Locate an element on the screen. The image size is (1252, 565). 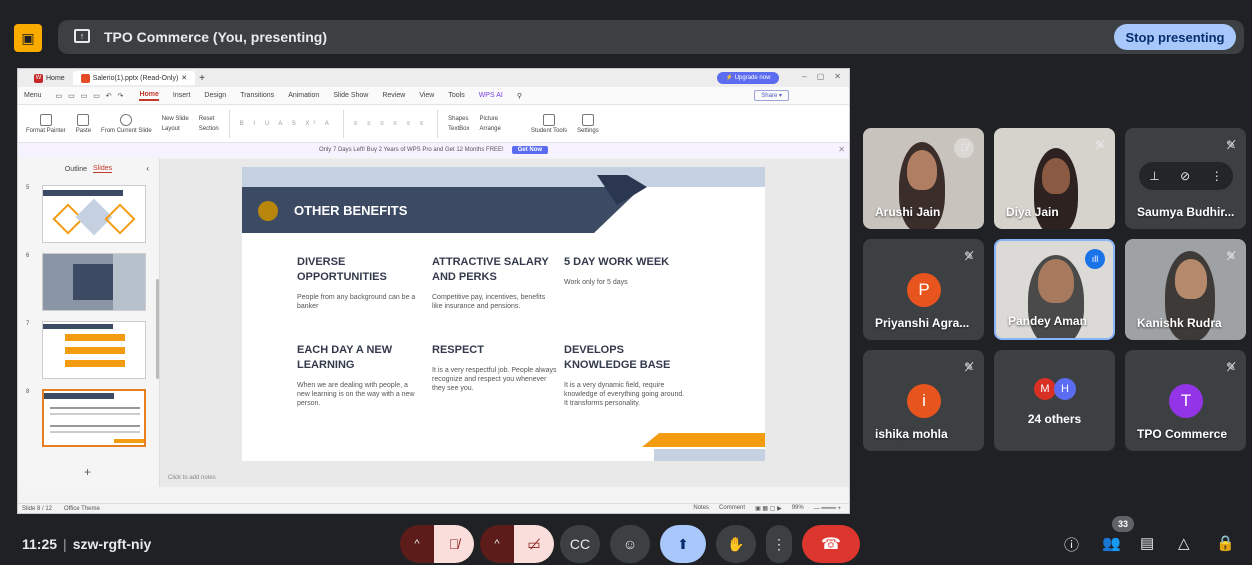
add-slide-icon: + is located at coordinates (87, 472).